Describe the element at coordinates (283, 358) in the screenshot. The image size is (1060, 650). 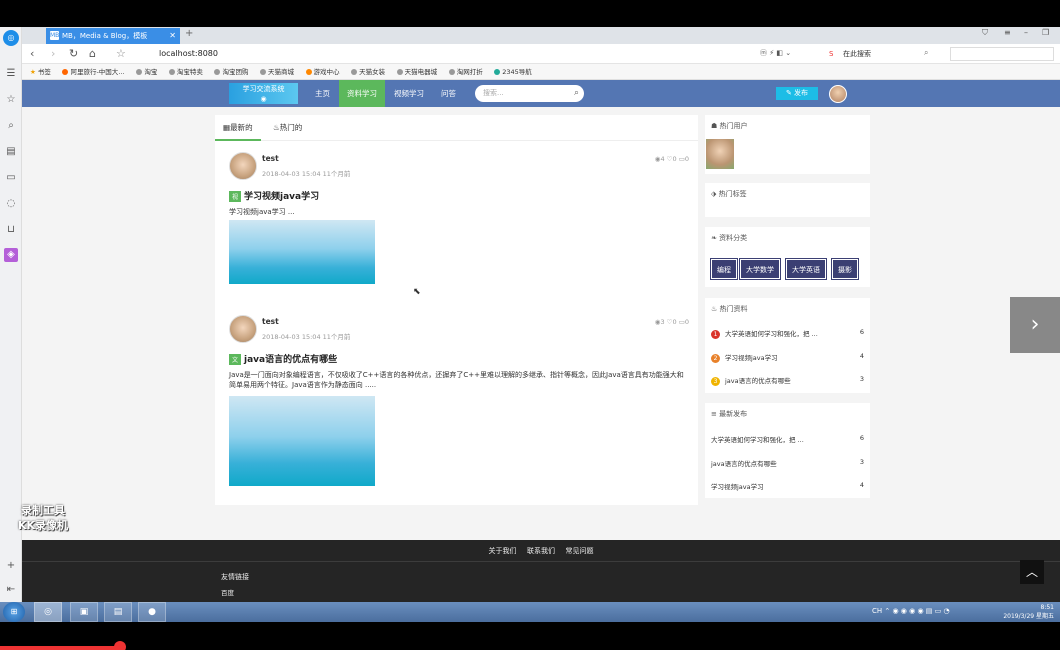
I see `post-title: 文 java语言的优点有哪些` at that location.